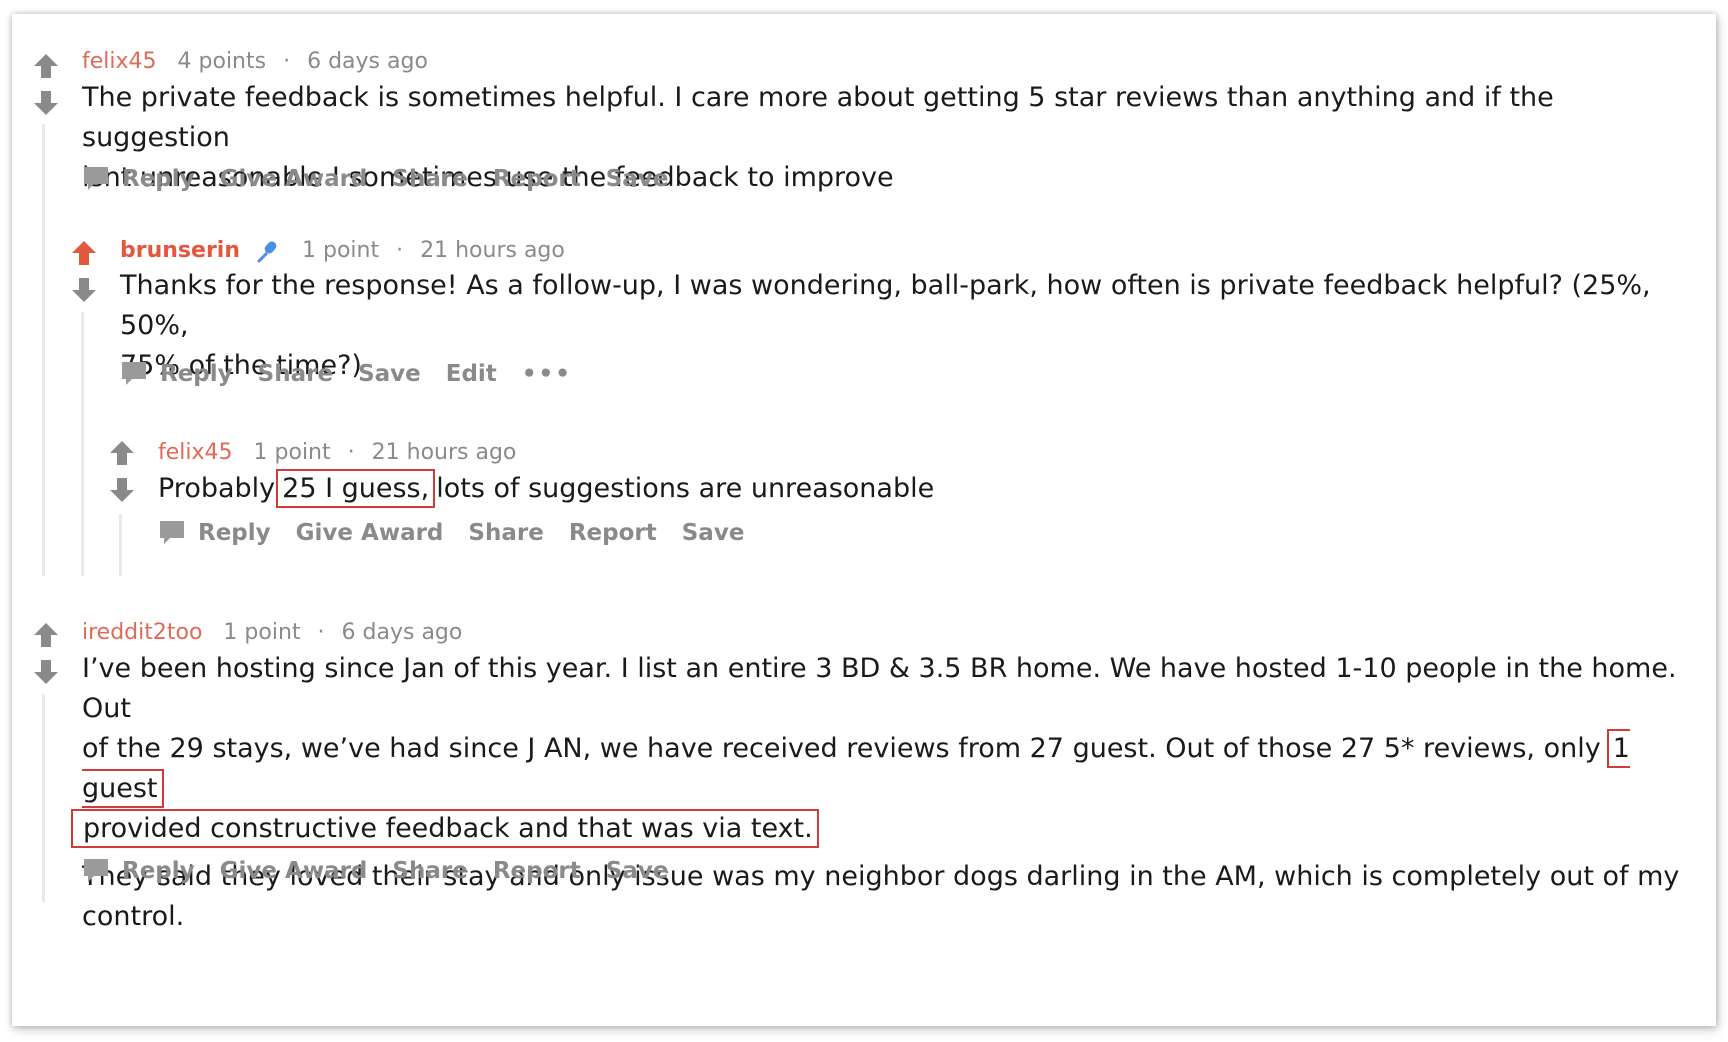 The height and width of the screenshot is (1042, 1728). I want to click on thread-line-comment4, so click(43, 798).